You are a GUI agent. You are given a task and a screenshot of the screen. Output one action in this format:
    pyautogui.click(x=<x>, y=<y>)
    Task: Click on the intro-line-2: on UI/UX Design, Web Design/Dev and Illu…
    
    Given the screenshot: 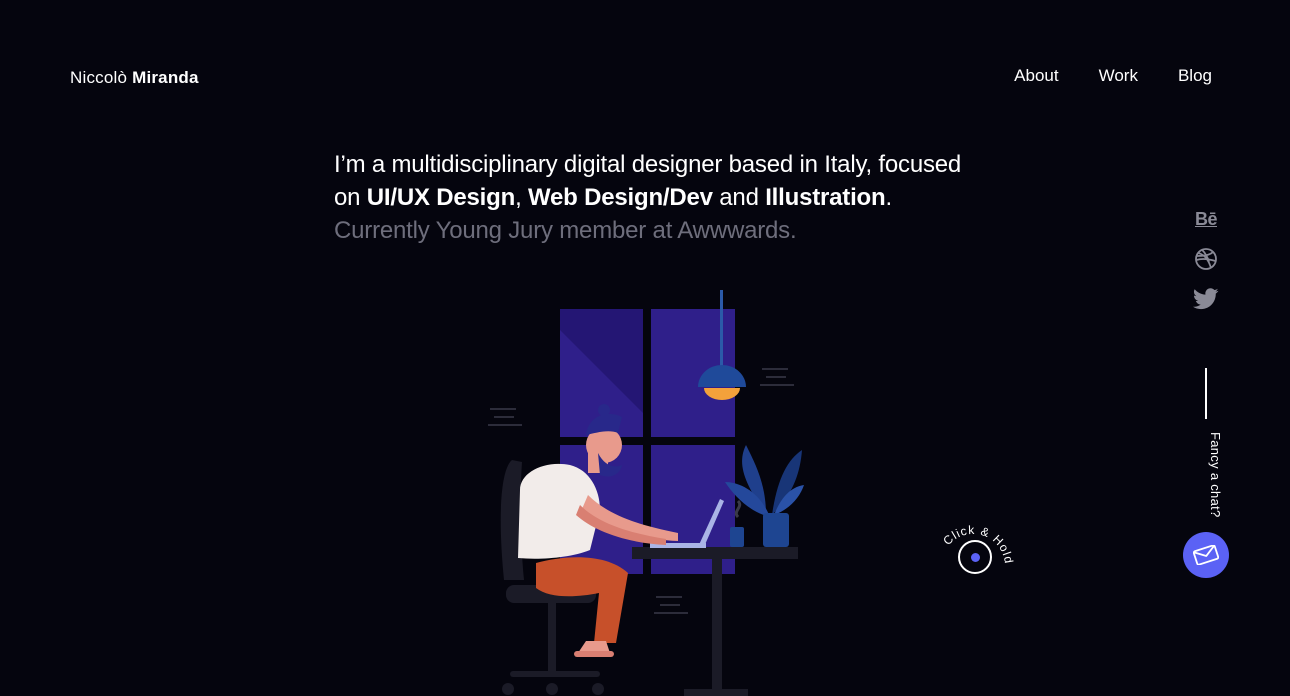 What is the action you would take?
    pyautogui.click(x=654, y=197)
    